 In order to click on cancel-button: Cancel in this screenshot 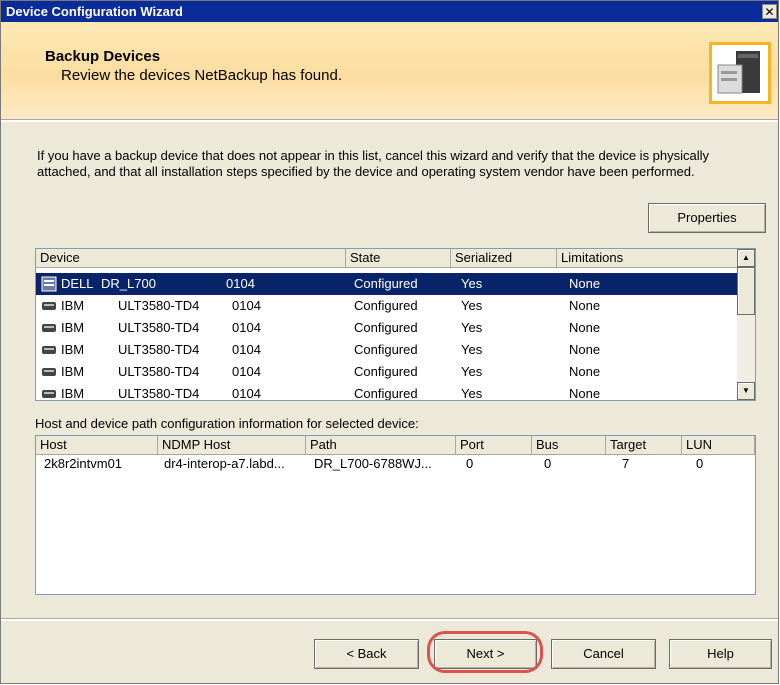, I will do `click(603, 654)`.